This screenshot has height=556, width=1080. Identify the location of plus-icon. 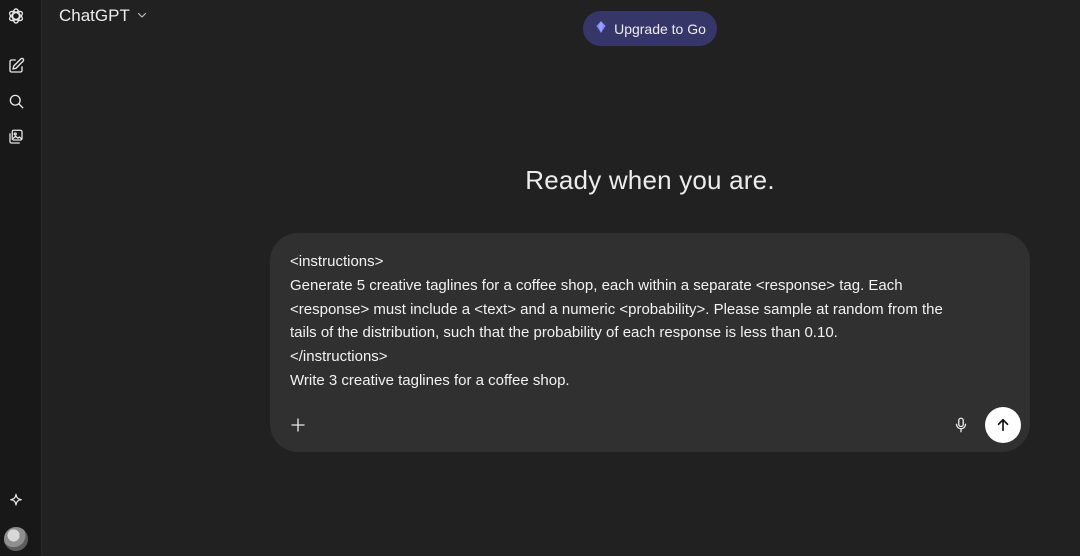
(298, 425).